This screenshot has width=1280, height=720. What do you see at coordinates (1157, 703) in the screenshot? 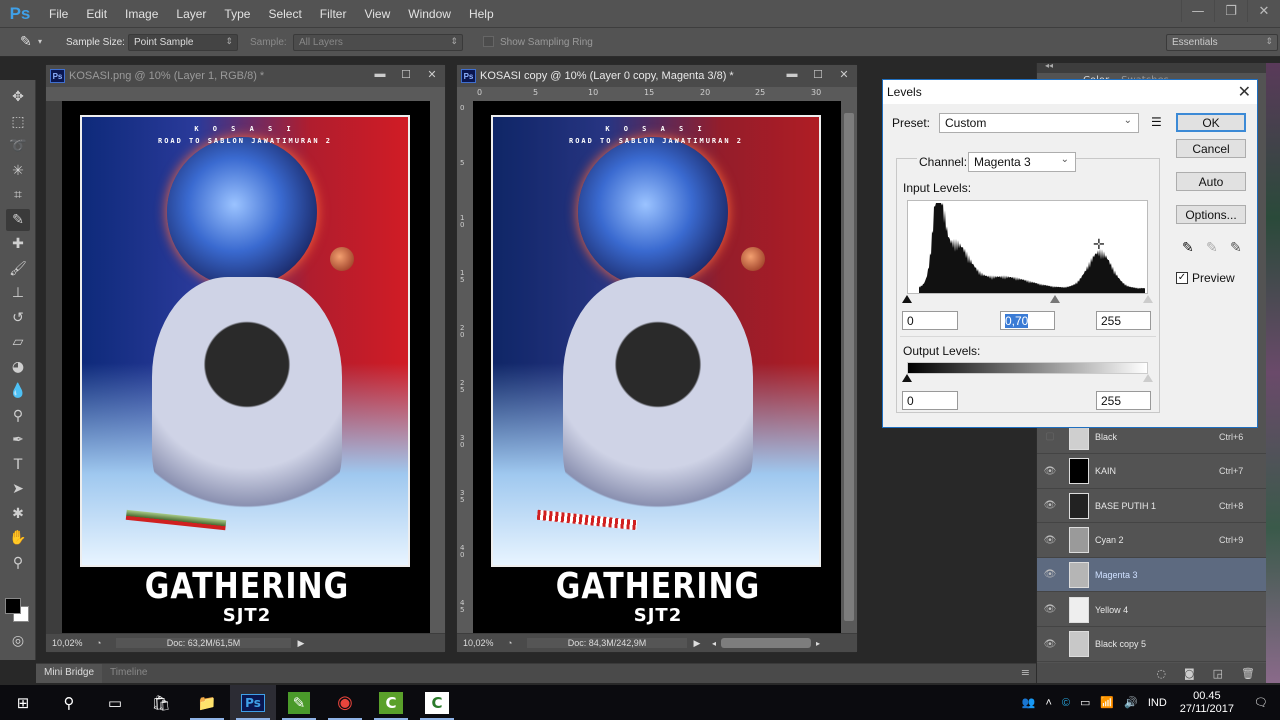
I see `language-indicator: IND` at bounding box center [1157, 703].